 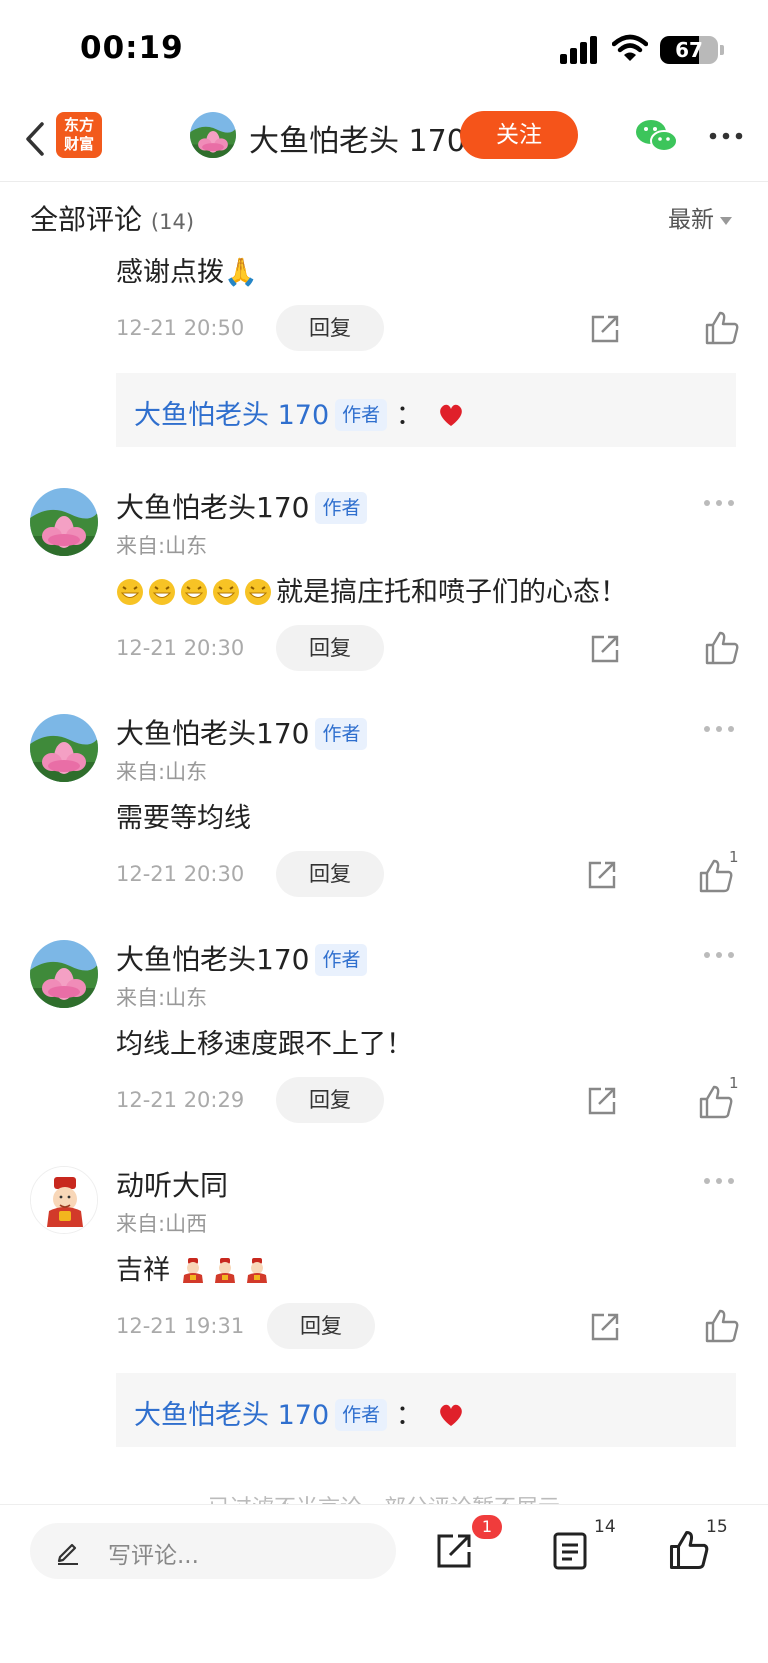 What do you see at coordinates (691, 220) in the screenshot?
I see `sort-label: 最新` at bounding box center [691, 220].